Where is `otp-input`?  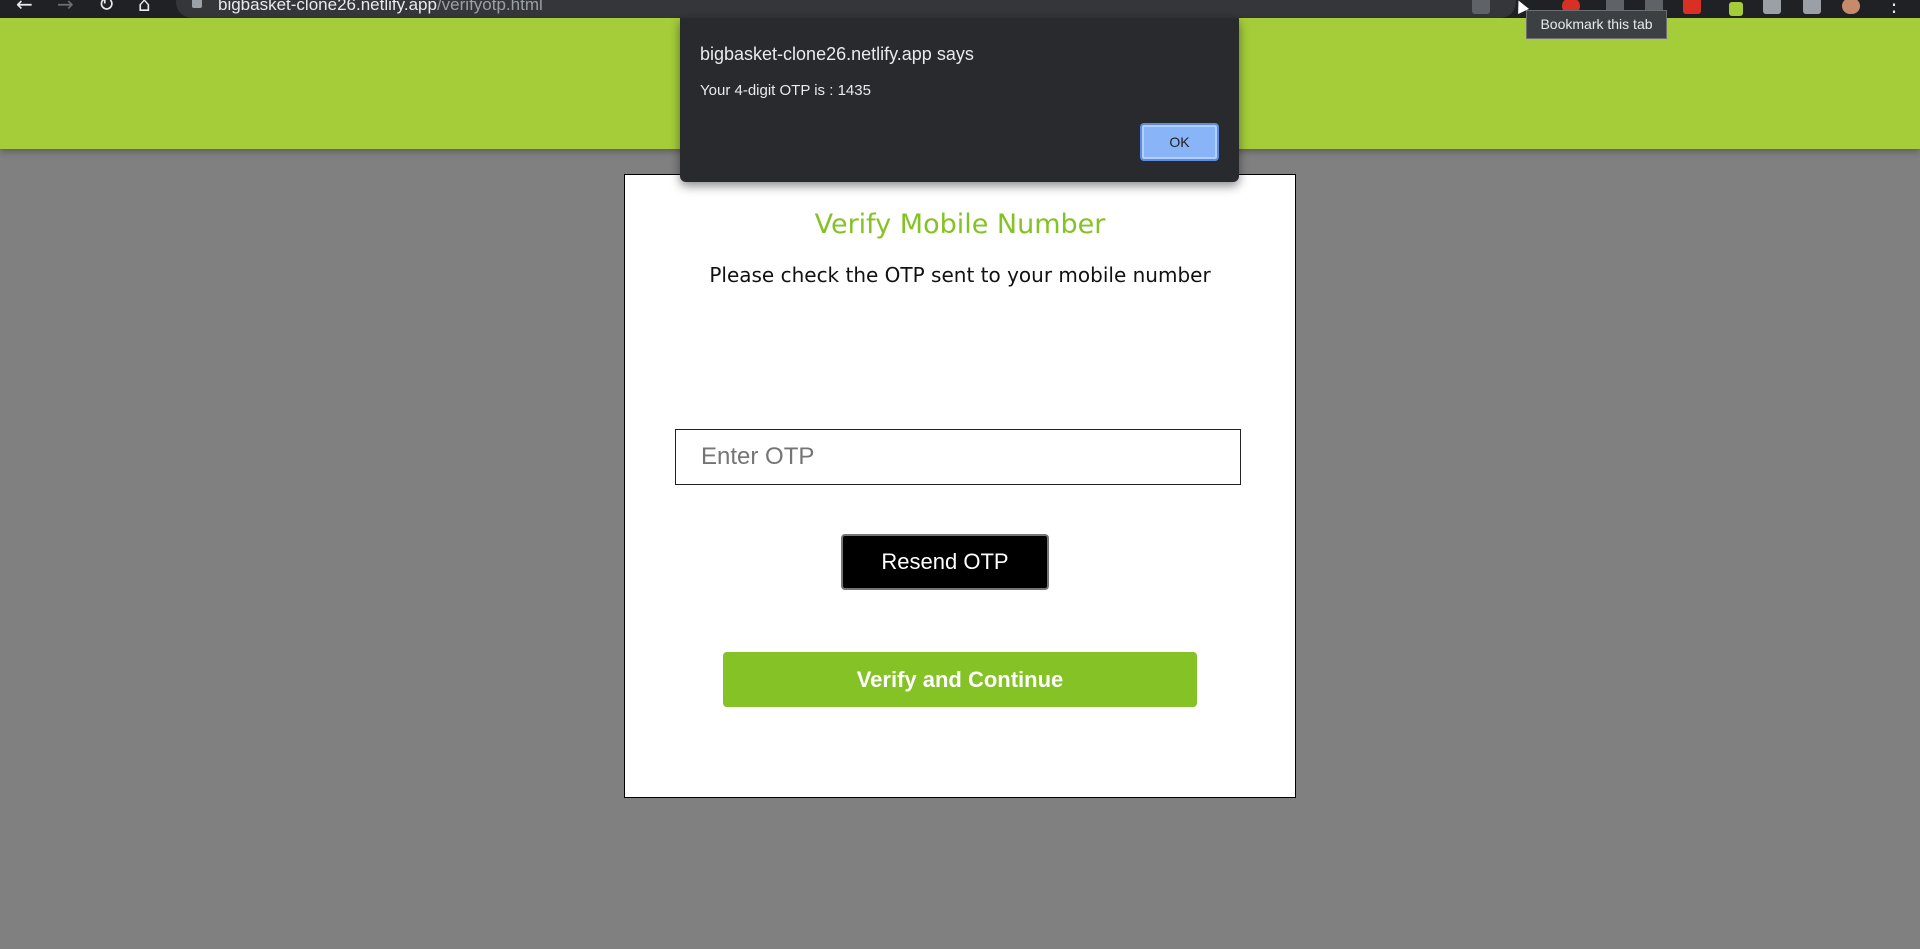 otp-input is located at coordinates (958, 457).